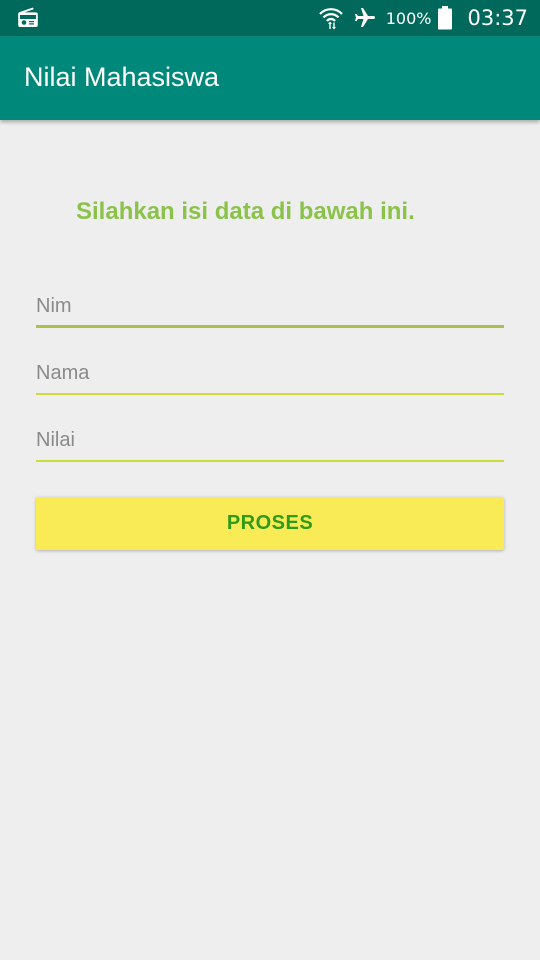 Image resolution: width=540 pixels, height=960 pixels. Describe the element at coordinates (270, 394) in the screenshot. I see `nama-underline` at that location.